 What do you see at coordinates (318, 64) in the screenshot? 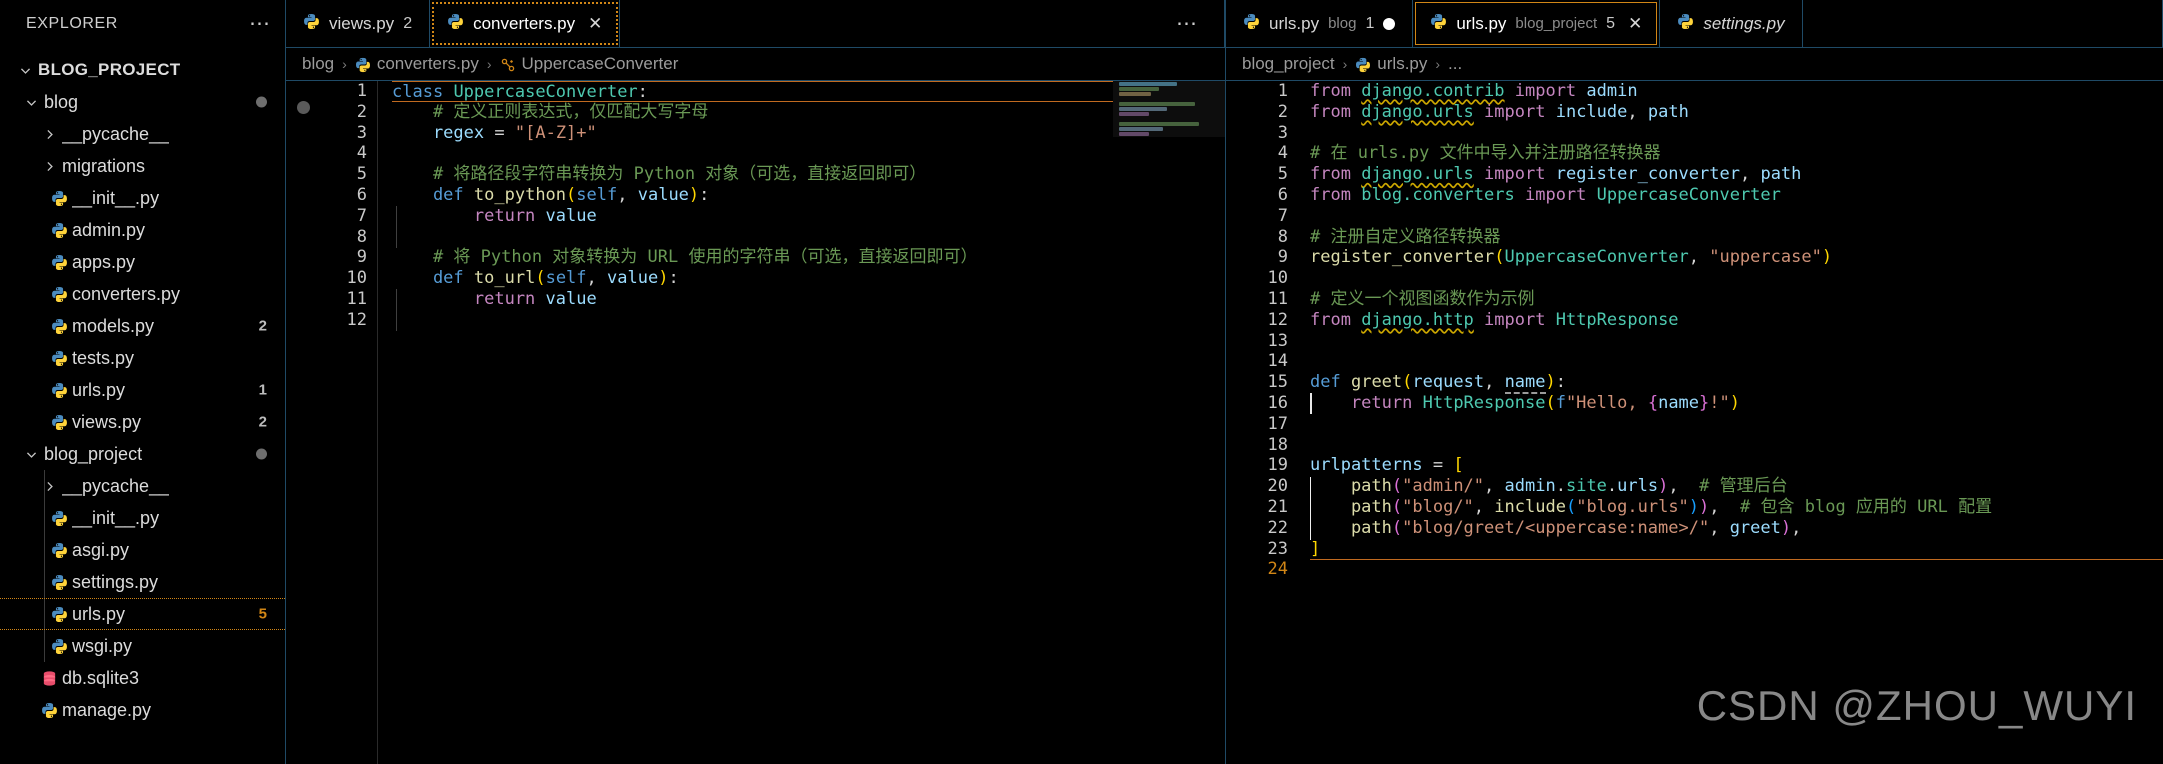
I see `breadcrumb-item-folder: blog` at bounding box center [318, 64].